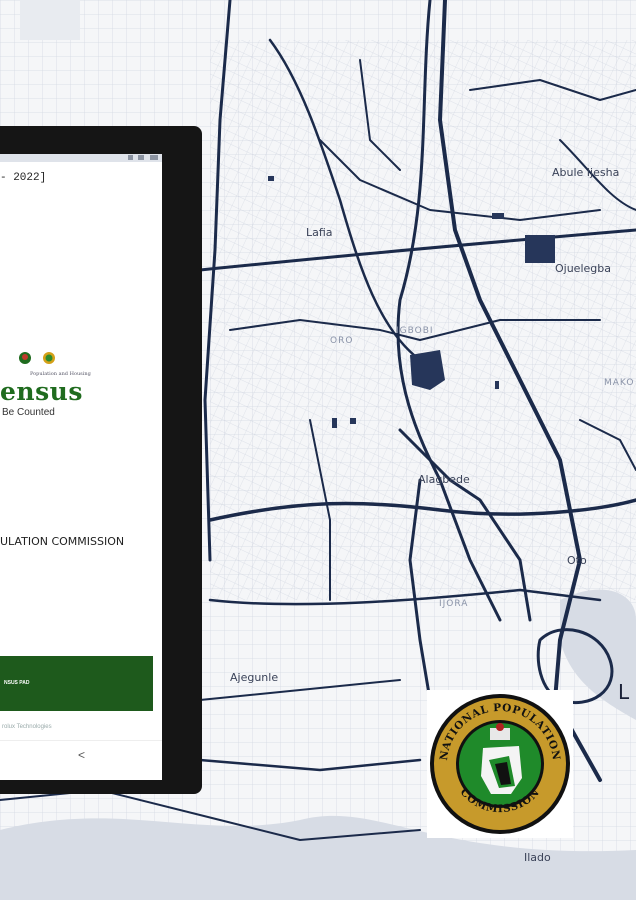  Describe the element at coordinates (577, 560) in the screenshot. I see `map-label-oto: Oto` at that location.